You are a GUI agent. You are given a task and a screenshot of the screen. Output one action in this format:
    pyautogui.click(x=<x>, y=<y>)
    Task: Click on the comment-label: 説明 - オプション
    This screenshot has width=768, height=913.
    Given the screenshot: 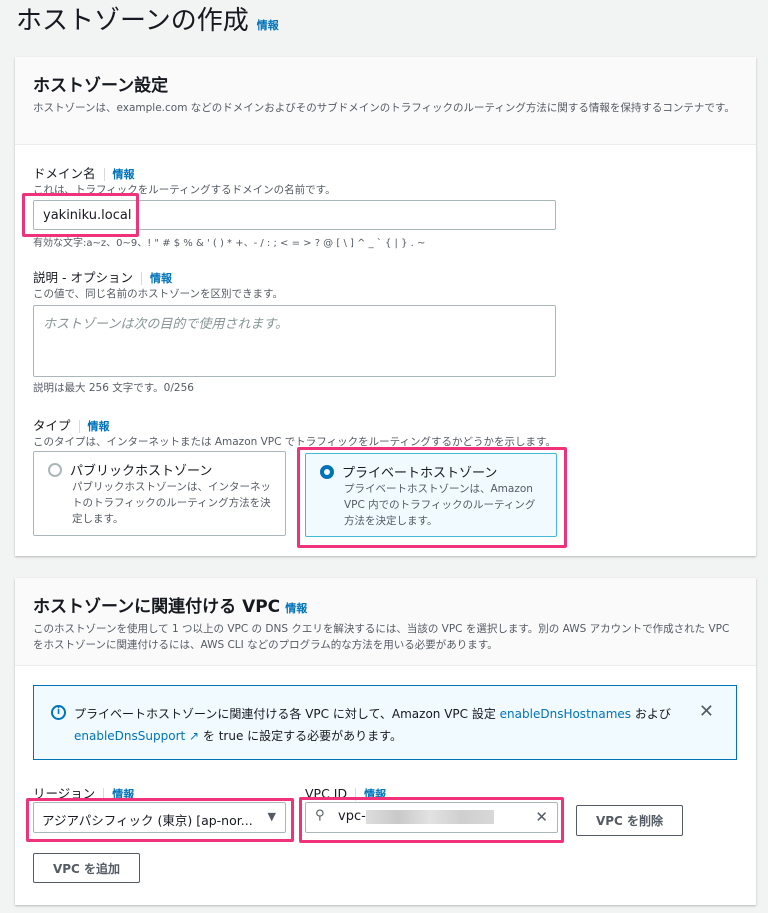 What is the action you would take?
    pyautogui.click(x=83, y=277)
    